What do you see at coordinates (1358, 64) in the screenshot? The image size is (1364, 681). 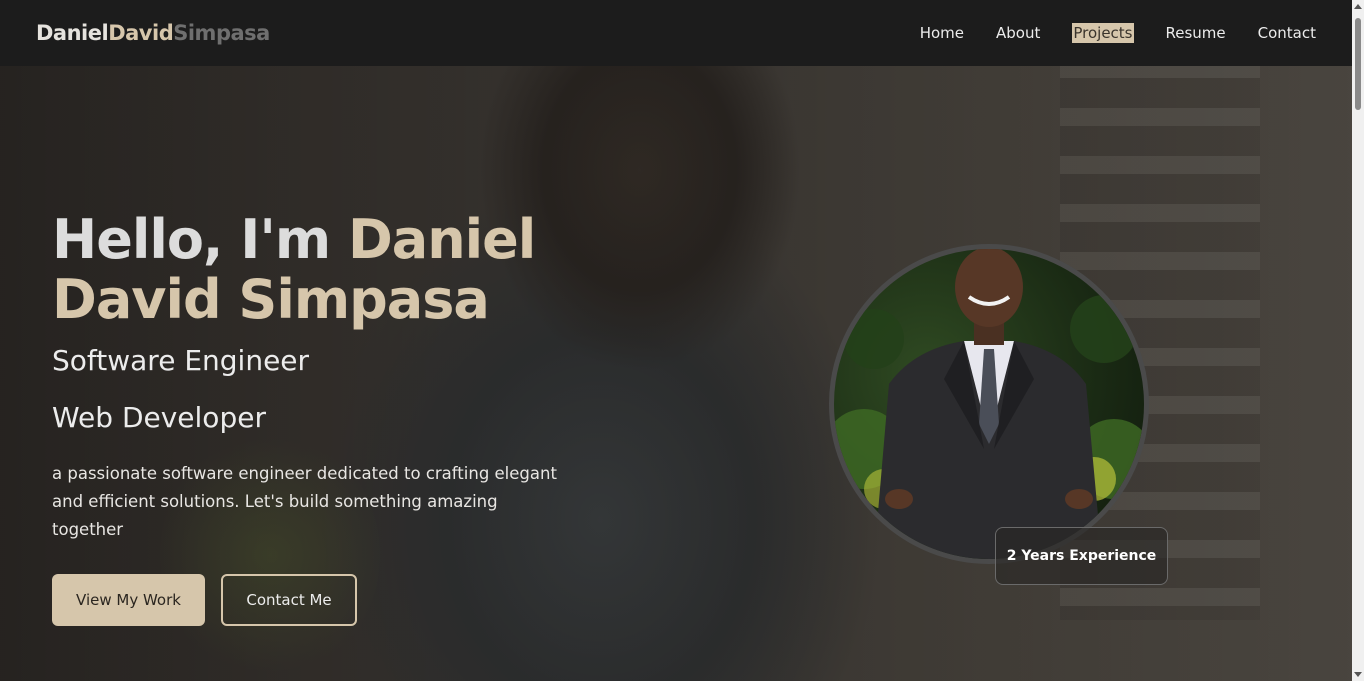 I see `scrollbar-thumb` at bounding box center [1358, 64].